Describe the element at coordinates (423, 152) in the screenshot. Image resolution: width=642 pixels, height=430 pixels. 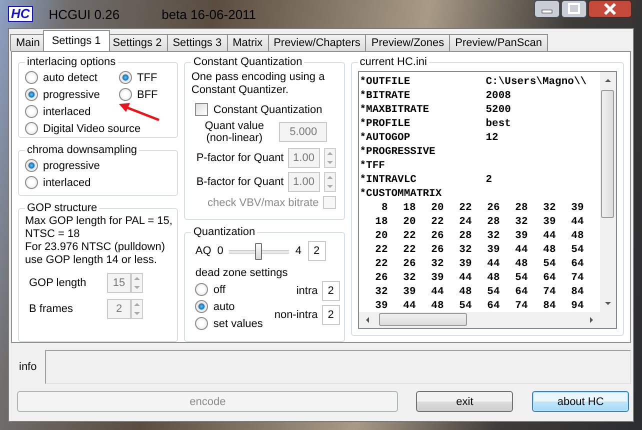
I see `ini-key: *PROGRESSIVE` at that location.